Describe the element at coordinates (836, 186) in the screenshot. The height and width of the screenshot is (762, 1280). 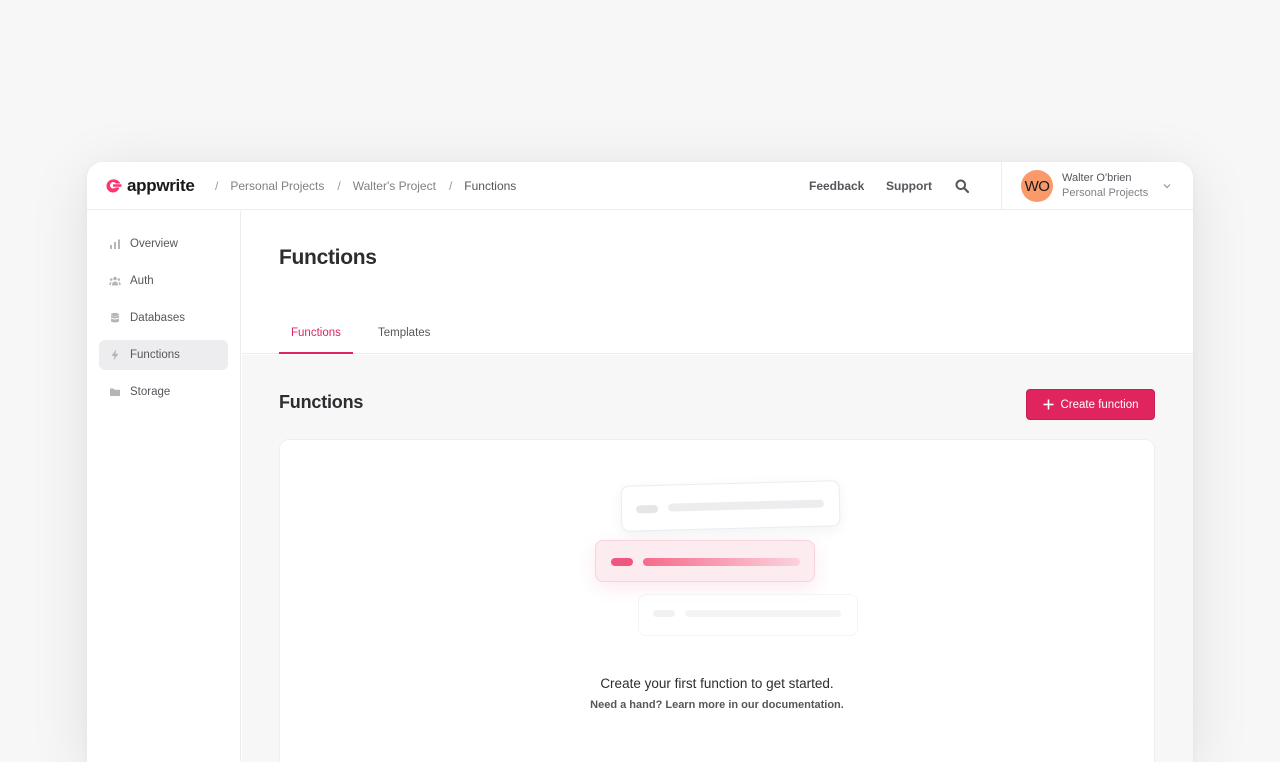
I see `feedback-link: Feedback` at that location.